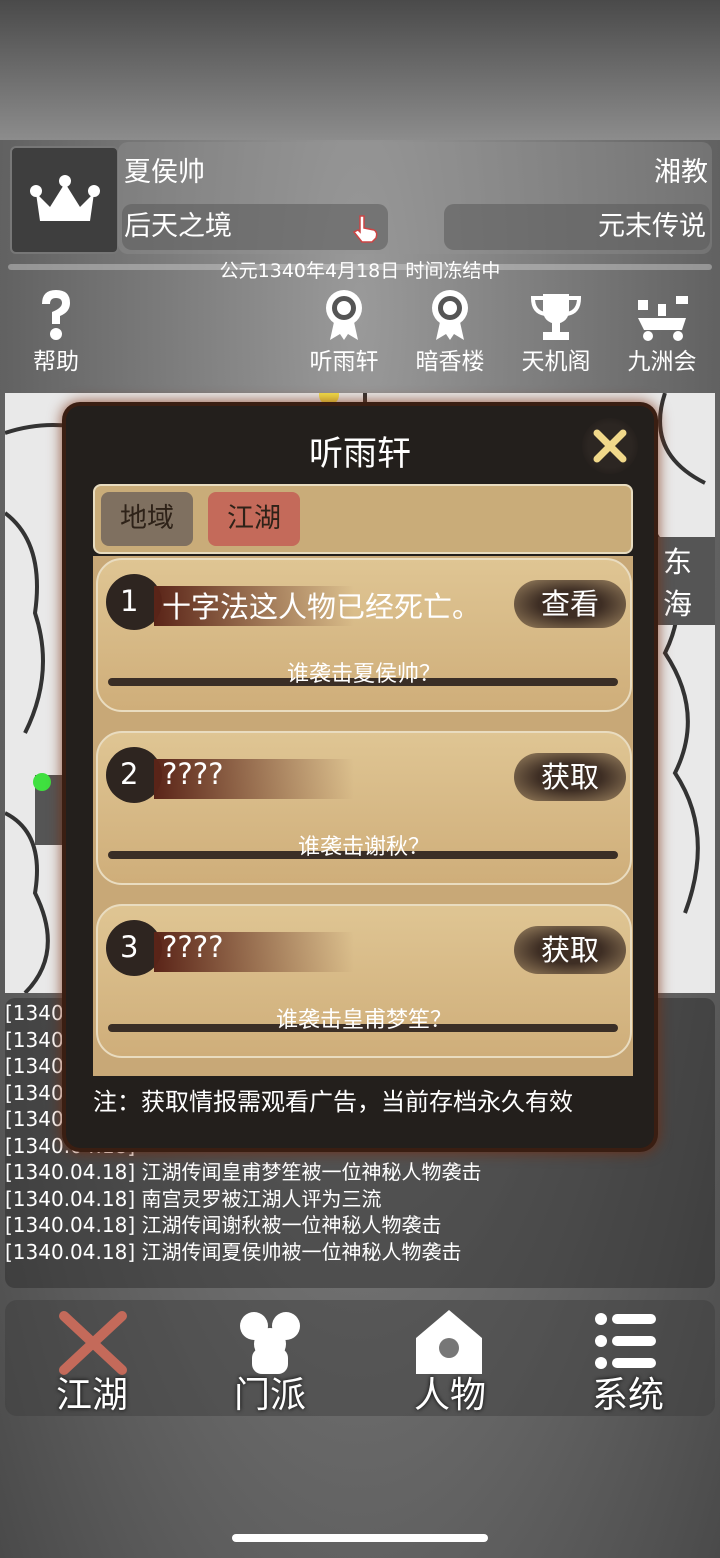 The height and width of the screenshot is (1558, 720). I want to click on nav-menpai-label: 门派, so click(269, 1395).